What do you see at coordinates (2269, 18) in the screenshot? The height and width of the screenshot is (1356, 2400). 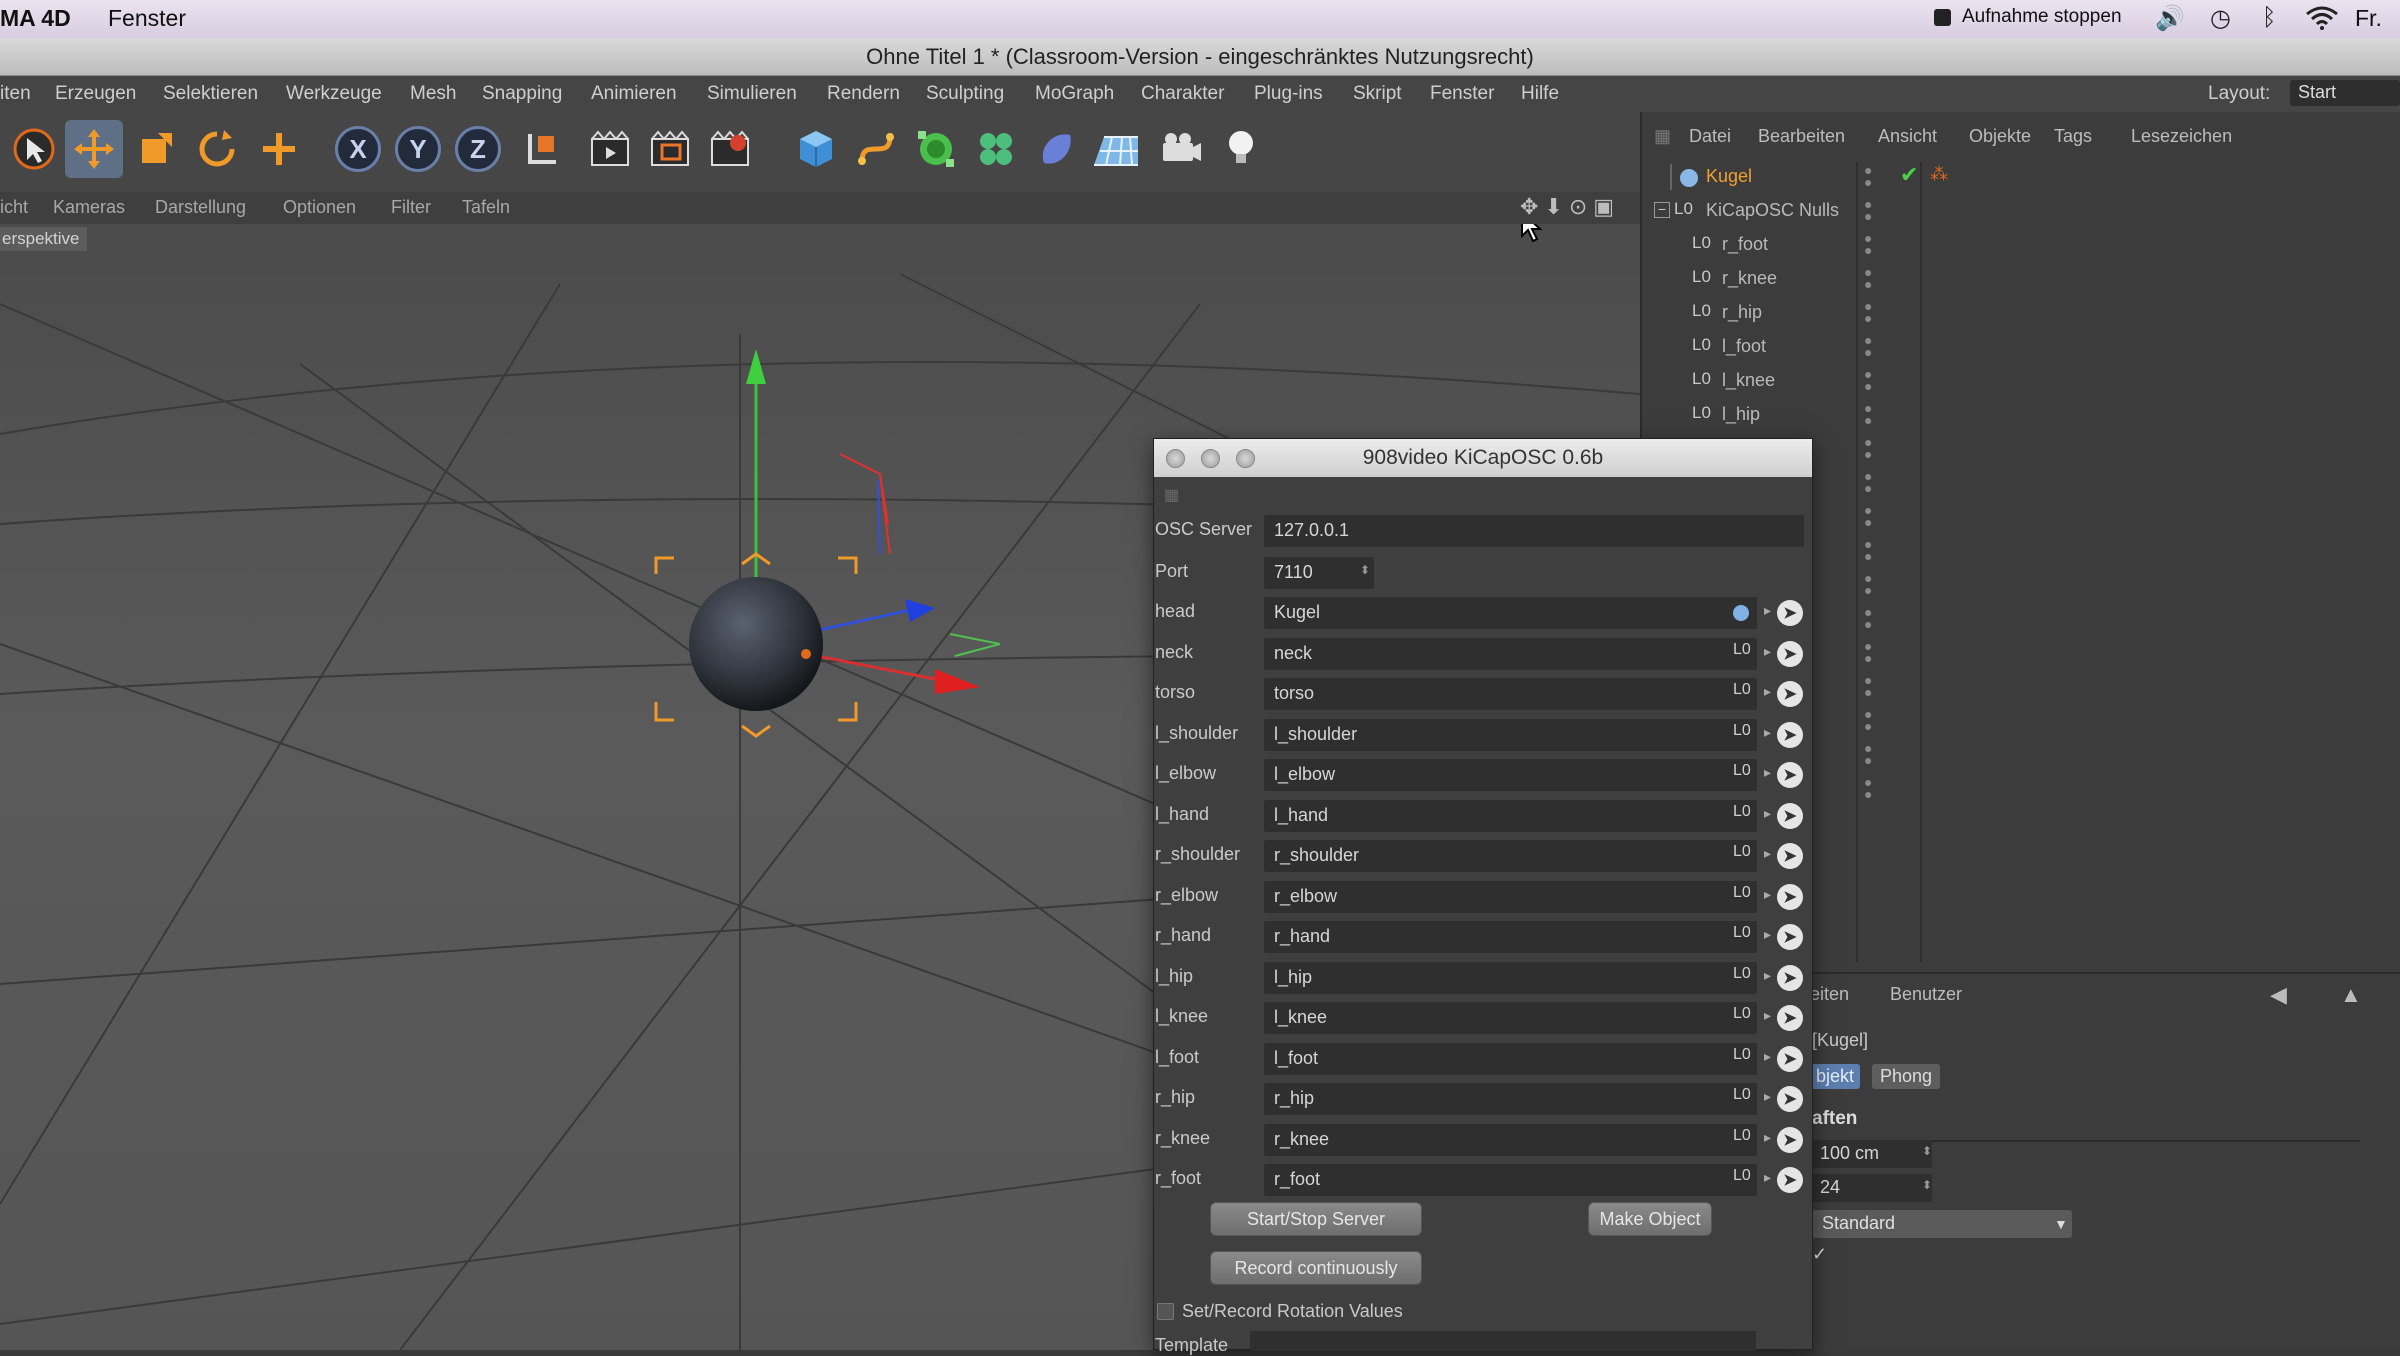 I see `bluetooth-icon: ᛒ` at bounding box center [2269, 18].